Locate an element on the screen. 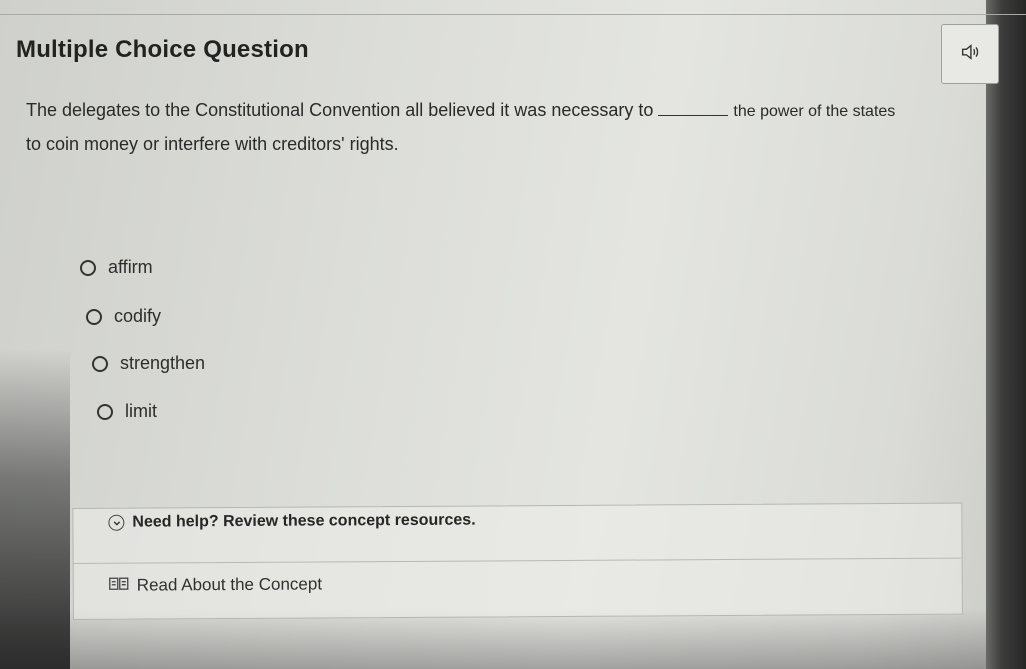  question-type-title: Multiple Choice Question is located at coordinates (162, 49).